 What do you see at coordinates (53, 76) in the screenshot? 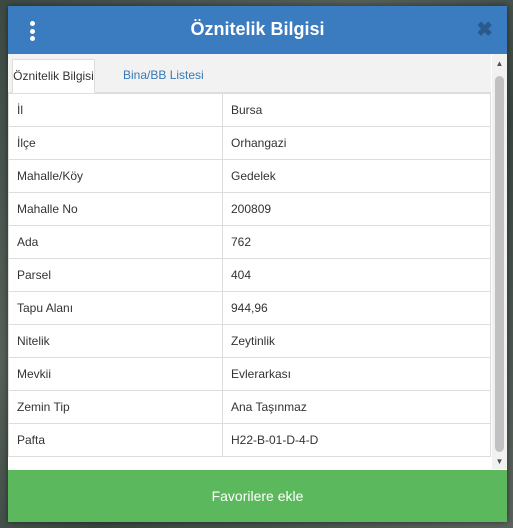
I see `tab-attribute-info: Öznitelik Bilgisi` at bounding box center [53, 76].